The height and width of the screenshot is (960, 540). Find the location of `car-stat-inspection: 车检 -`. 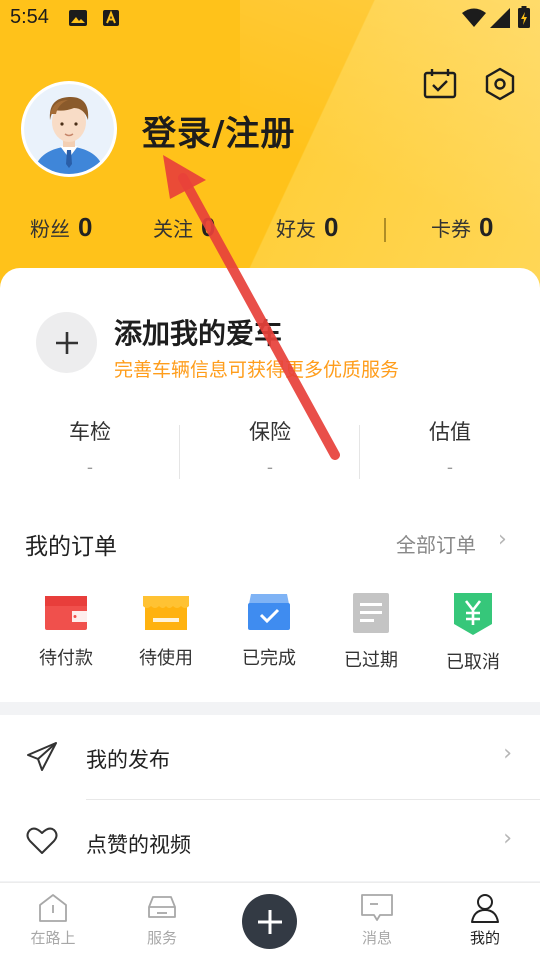

car-stat-inspection: 车检 - is located at coordinates (90, 447).